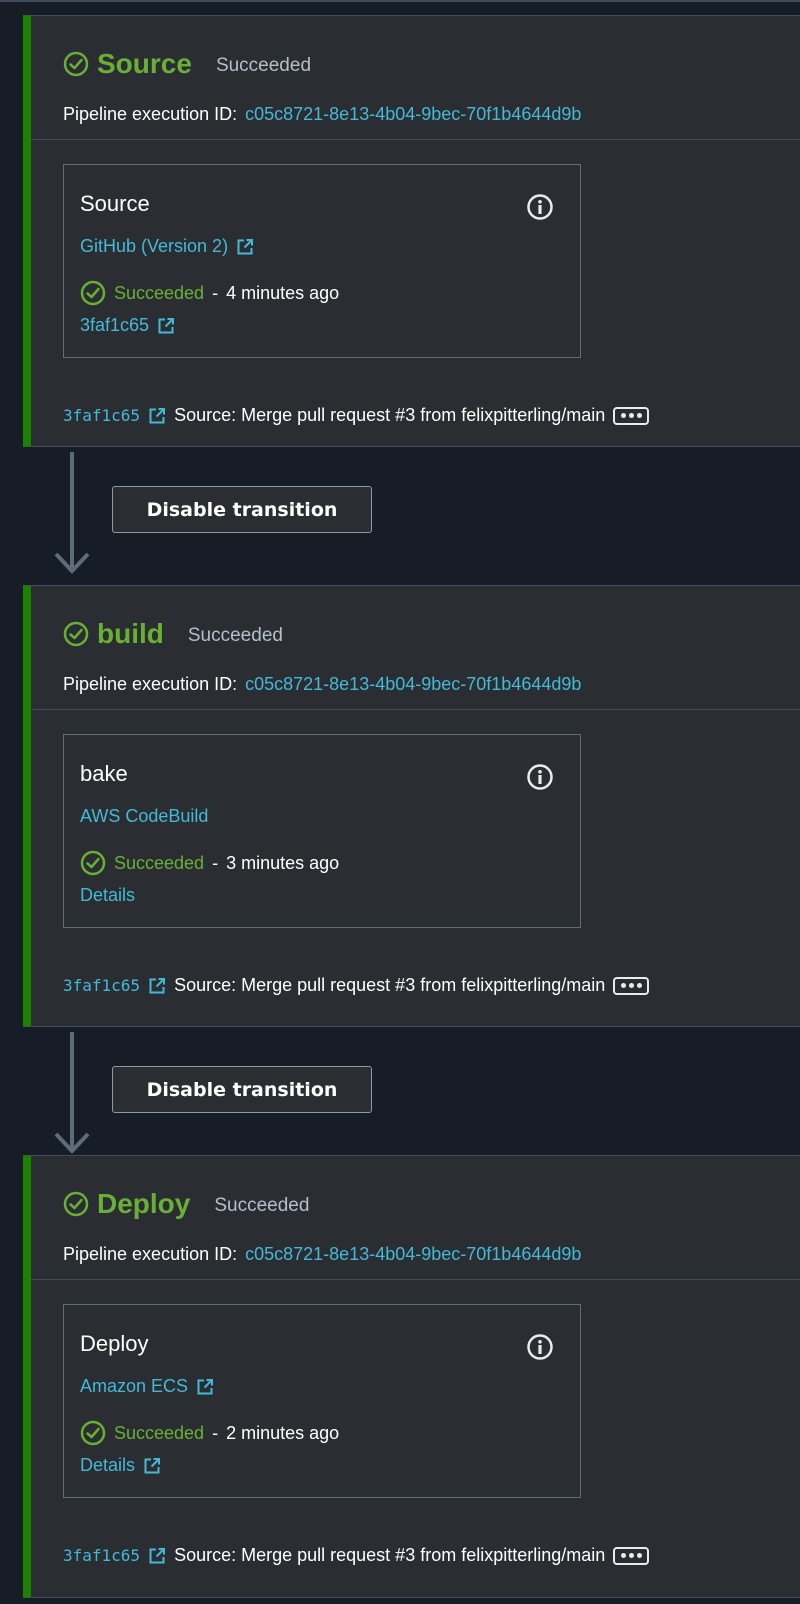  Describe the element at coordinates (283, 1432) in the screenshot. I see `action-time: 2 minutes ago` at that location.